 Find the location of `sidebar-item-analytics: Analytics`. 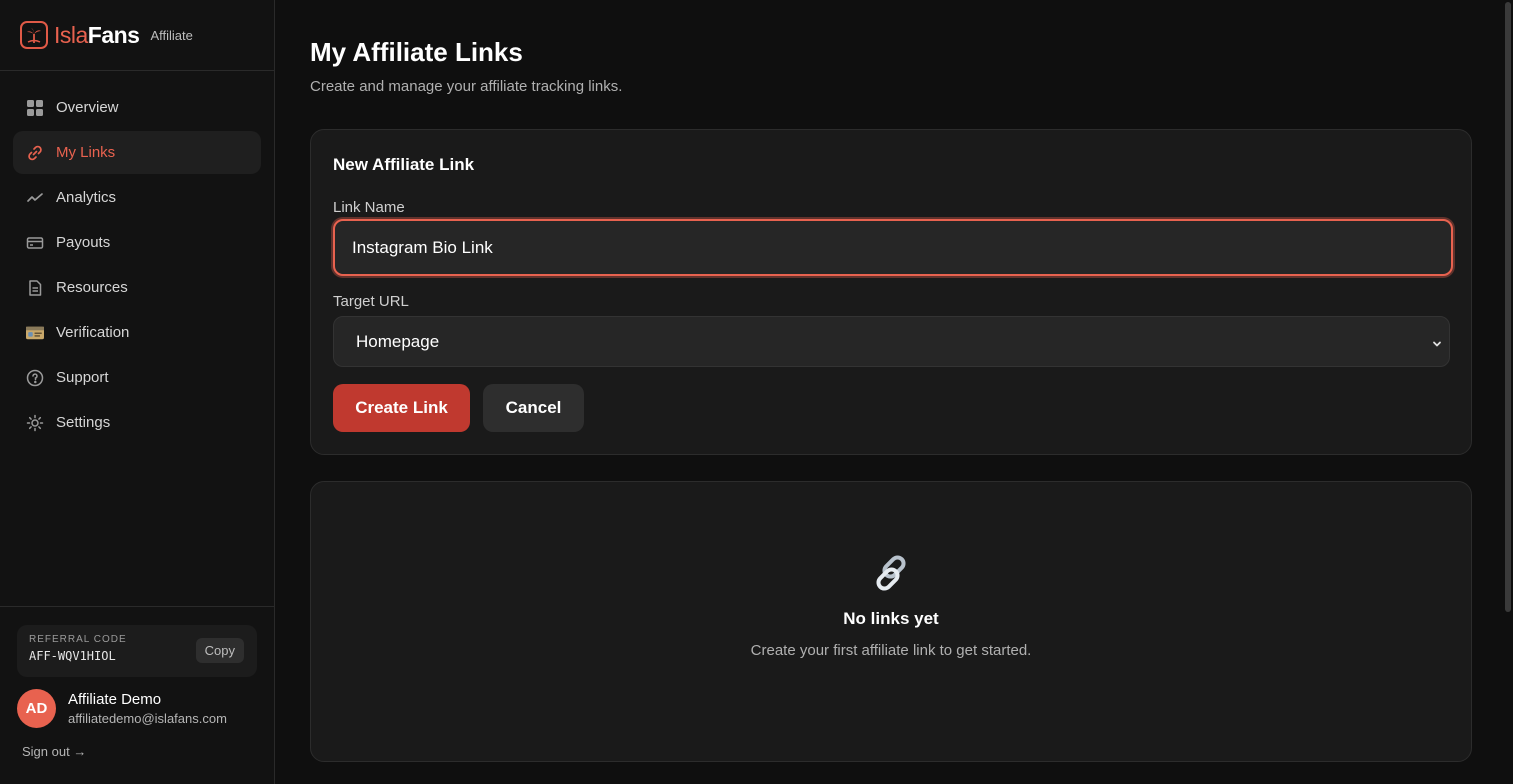

sidebar-item-analytics: Analytics is located at coordinates (137, 197).